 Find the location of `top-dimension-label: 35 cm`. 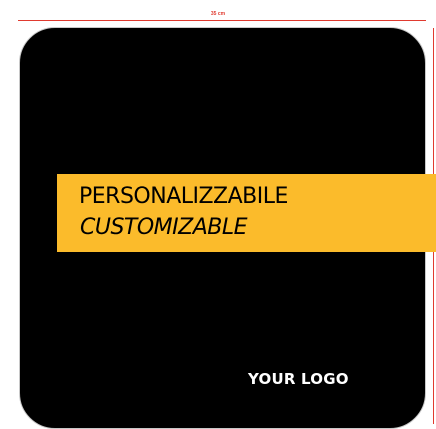

top-dimension-label: 35 cm is located at coordinates (218, 14).